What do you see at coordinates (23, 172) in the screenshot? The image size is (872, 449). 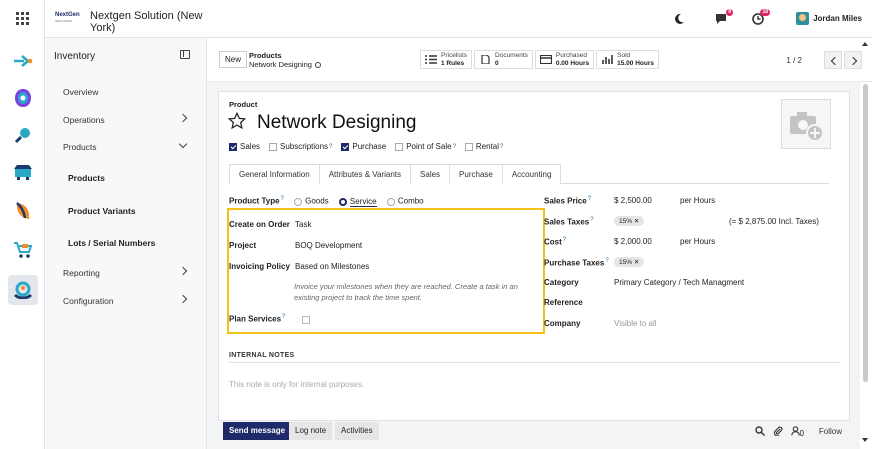 I see `rail-app-shop-icon` at bounding box center [23, 172].